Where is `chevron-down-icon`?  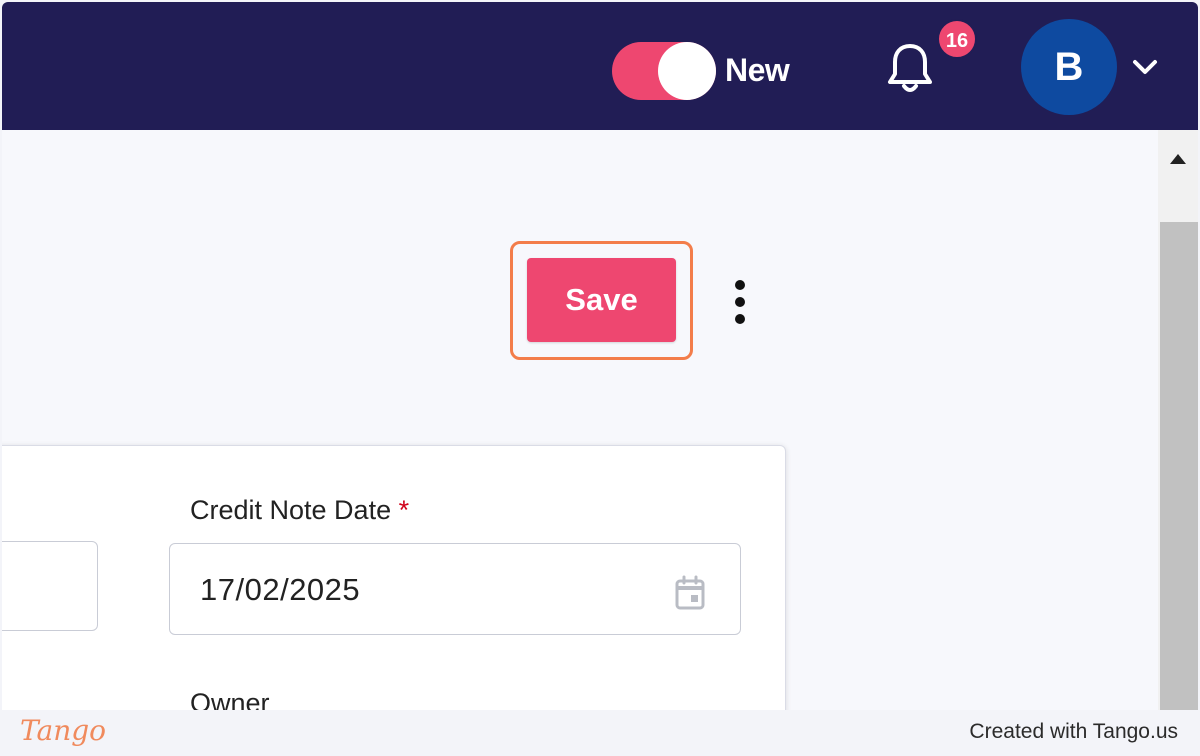 chevron-down-icon is located at coordinates (1145, 68).